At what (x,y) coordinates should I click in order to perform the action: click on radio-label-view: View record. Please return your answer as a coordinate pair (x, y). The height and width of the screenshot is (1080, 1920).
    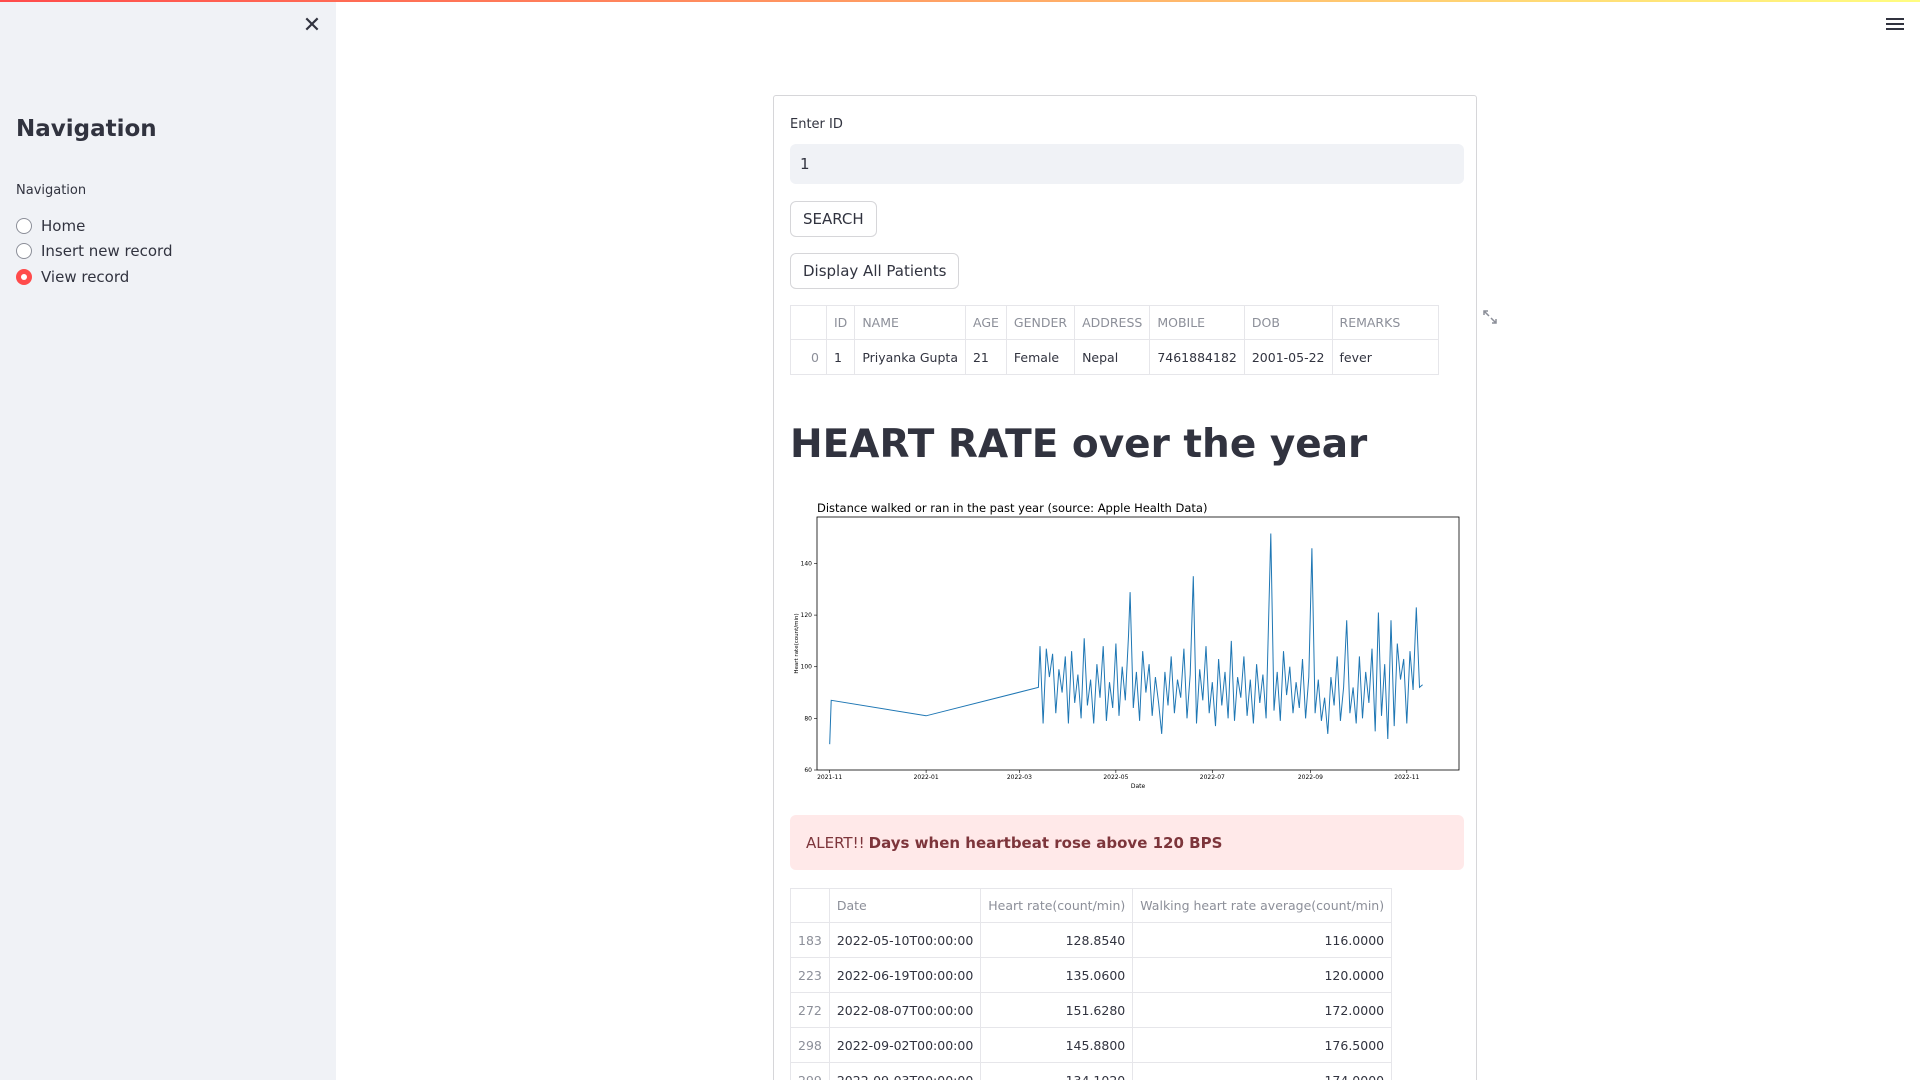
    Looking at the image, I should click on (85, 276).